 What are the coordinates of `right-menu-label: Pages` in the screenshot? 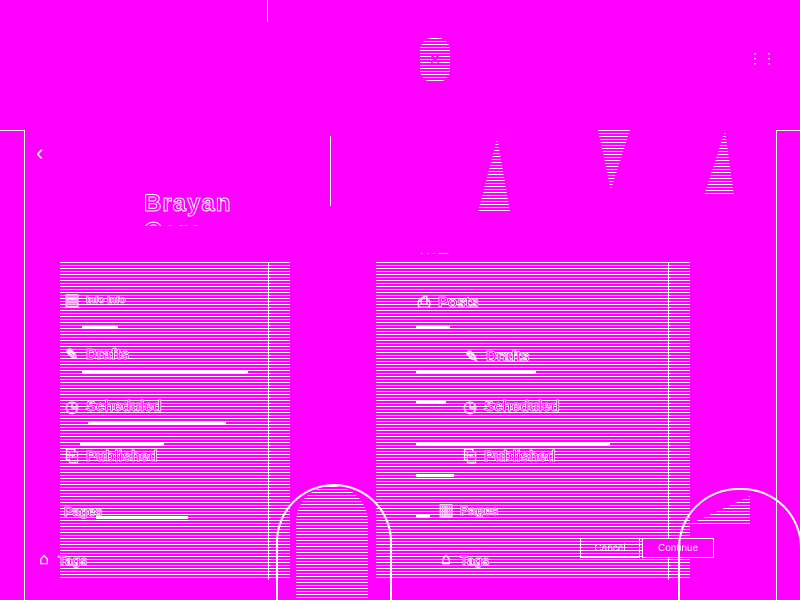 It's located at (479, 510).